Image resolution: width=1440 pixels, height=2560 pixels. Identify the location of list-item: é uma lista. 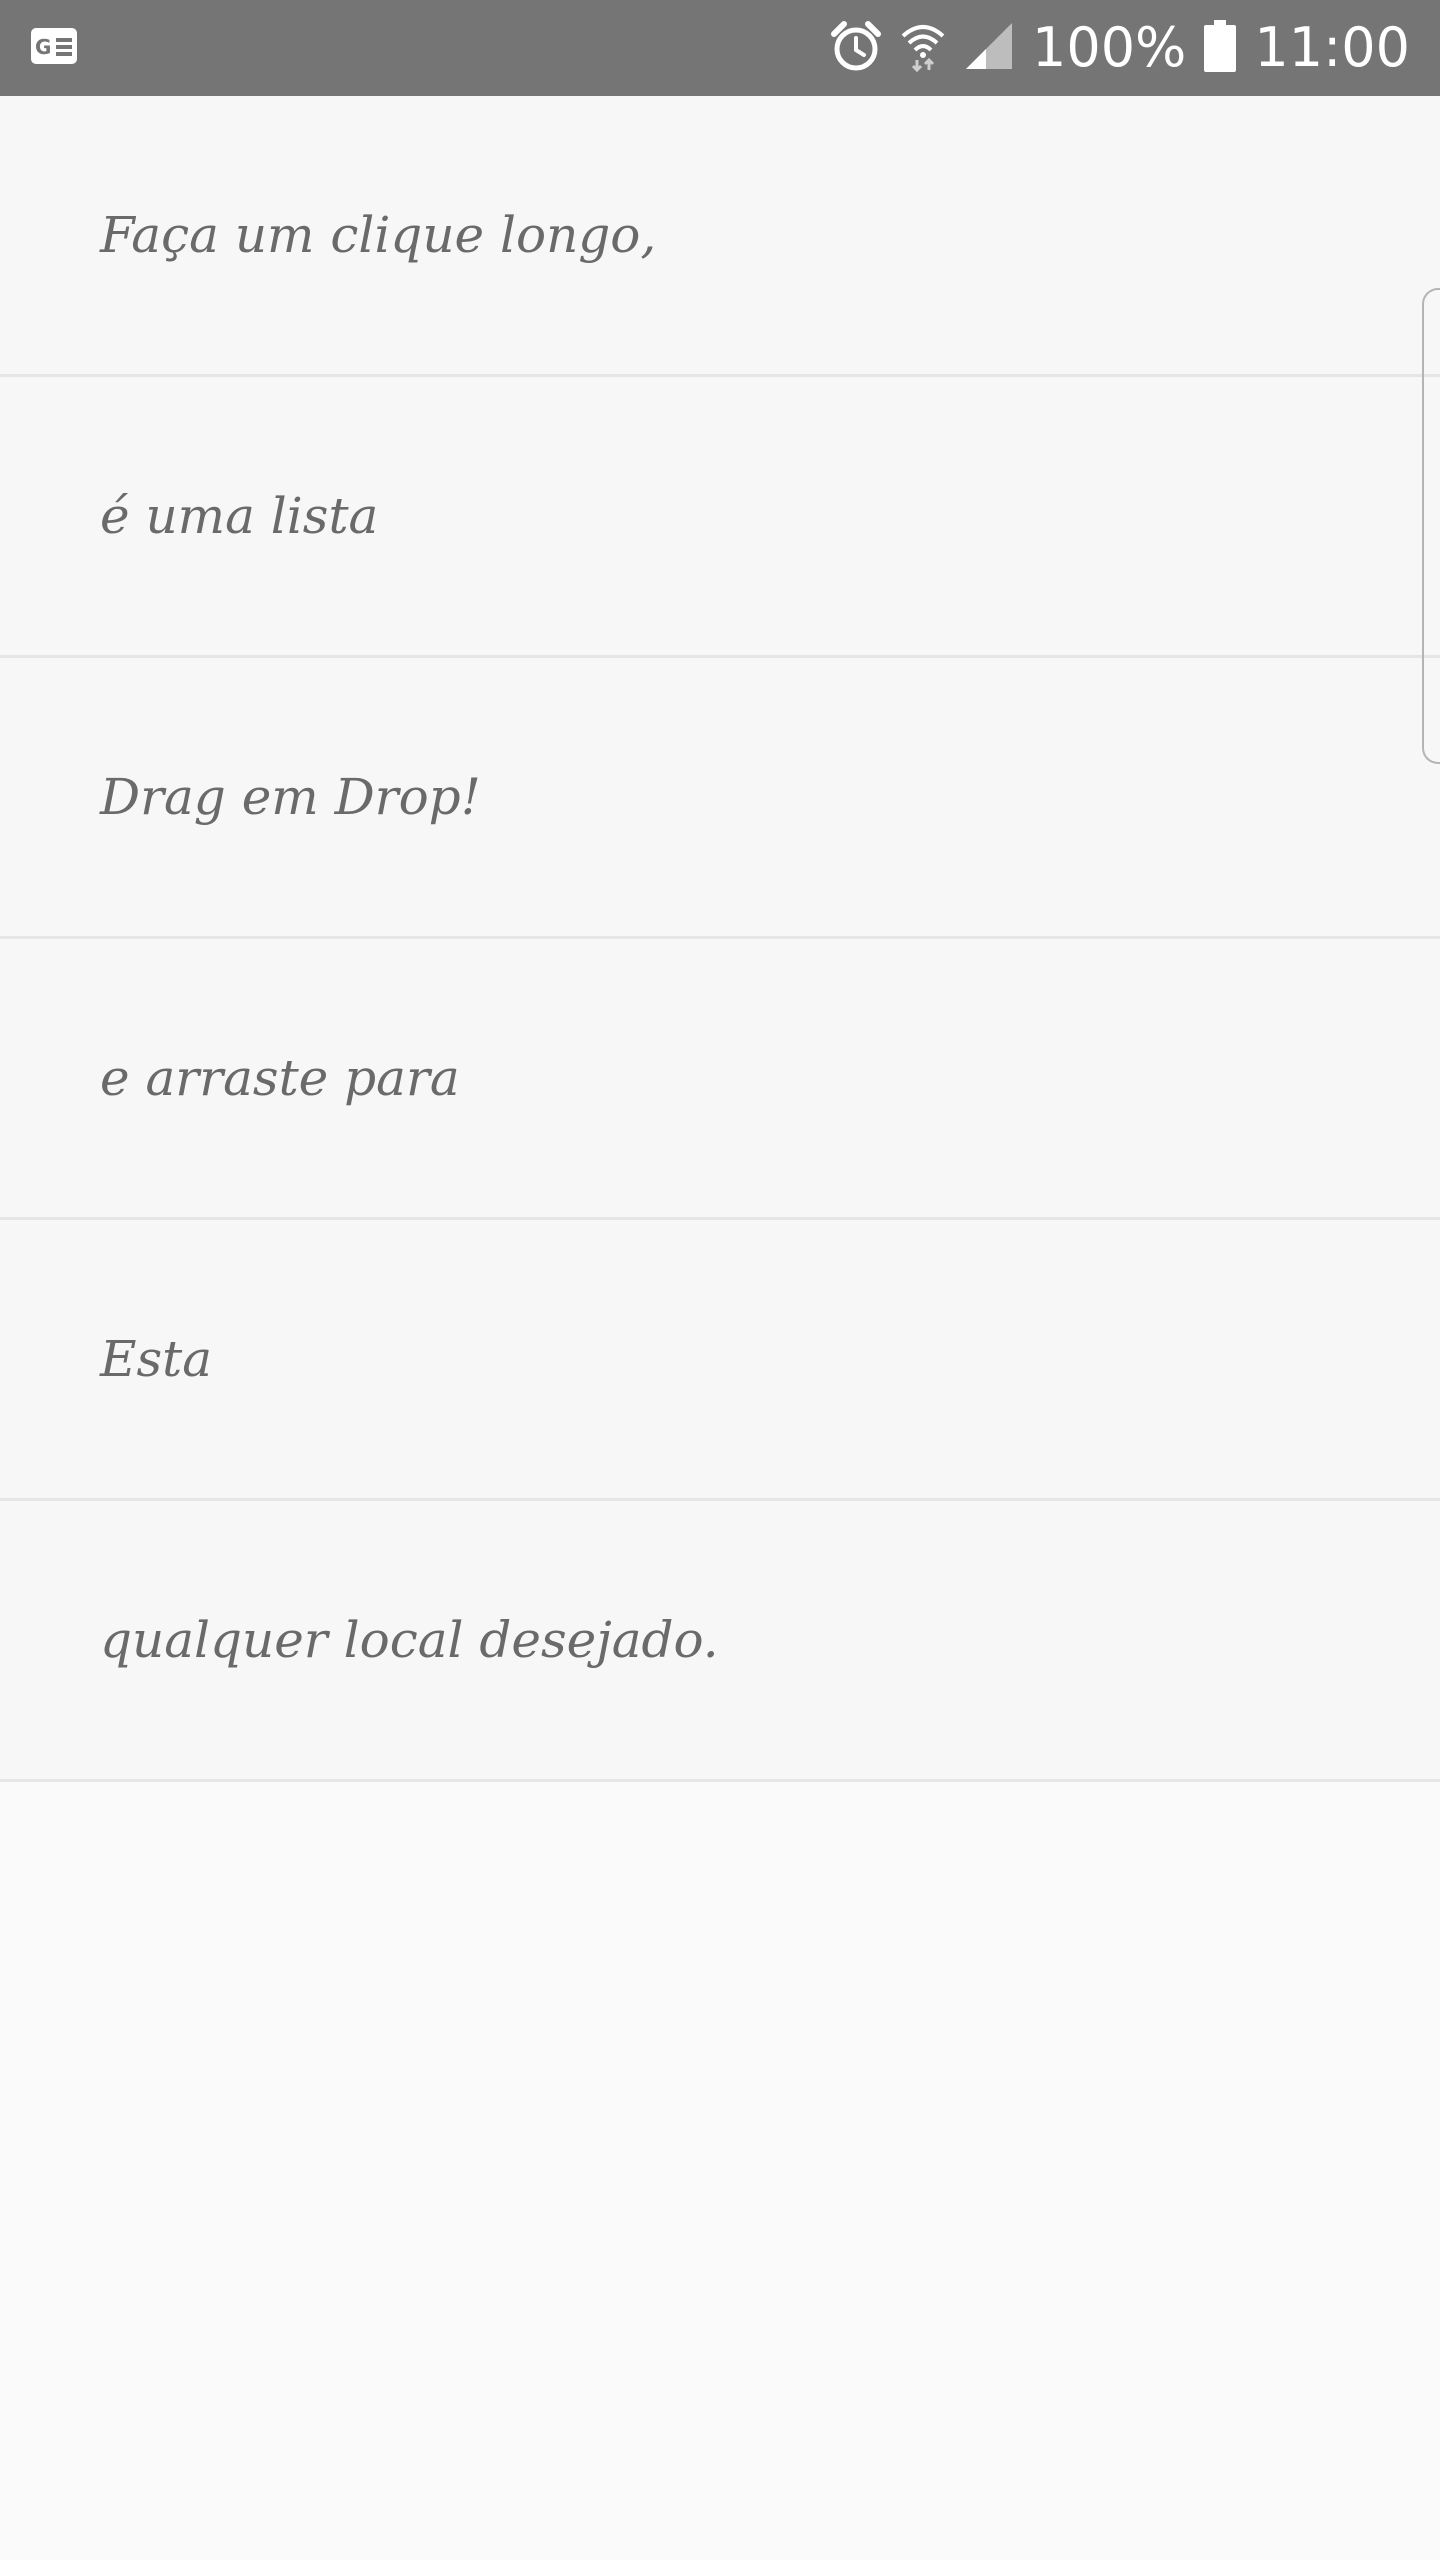
(720, 517).